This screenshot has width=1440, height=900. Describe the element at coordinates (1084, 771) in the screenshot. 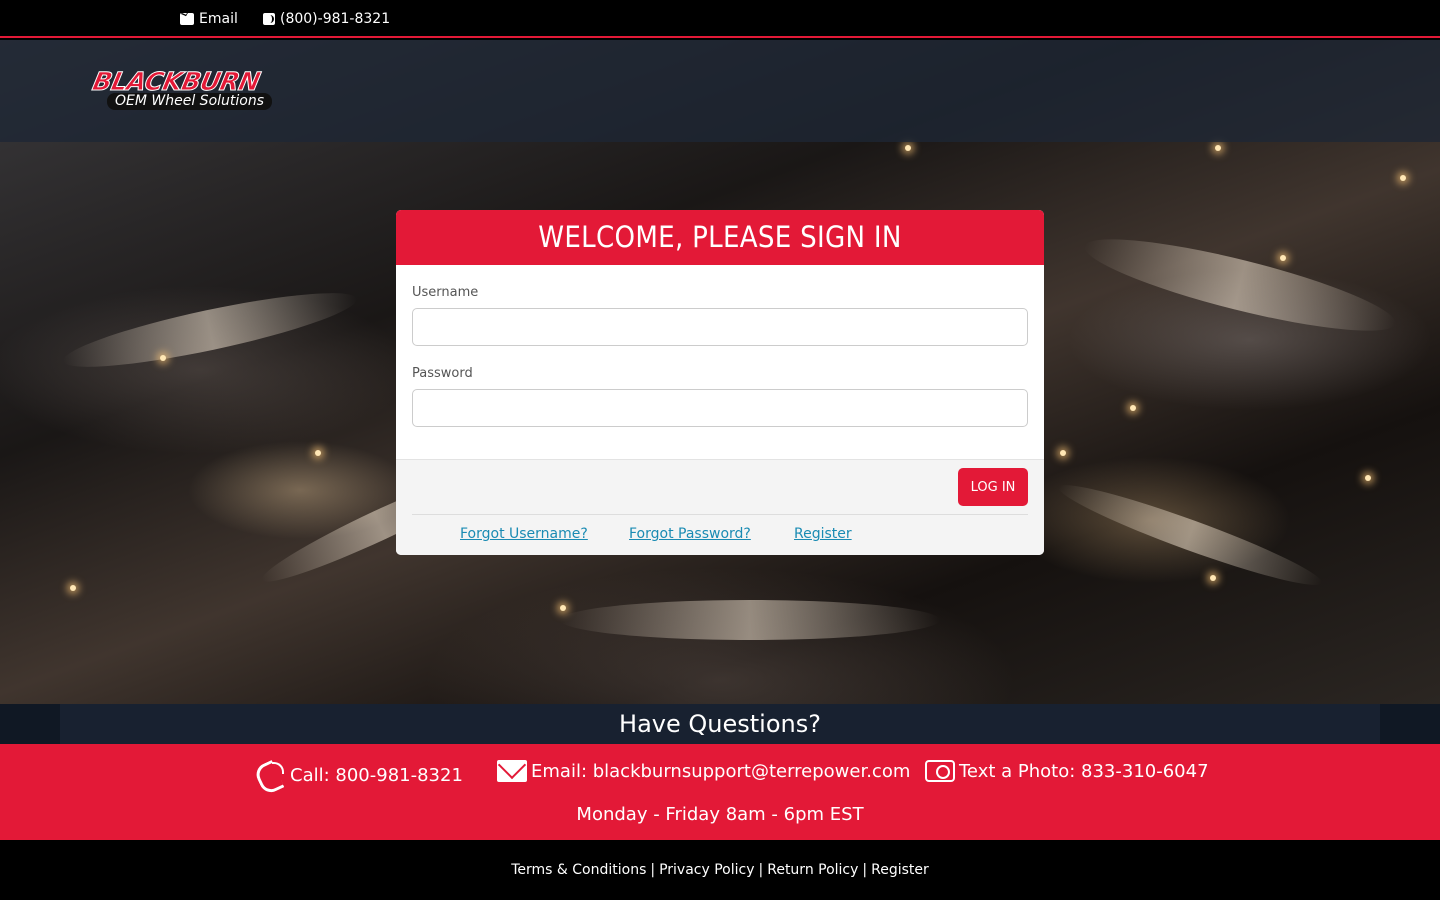

I see `text-photo-text: Text a Photo: 833-310-6047` at that location.